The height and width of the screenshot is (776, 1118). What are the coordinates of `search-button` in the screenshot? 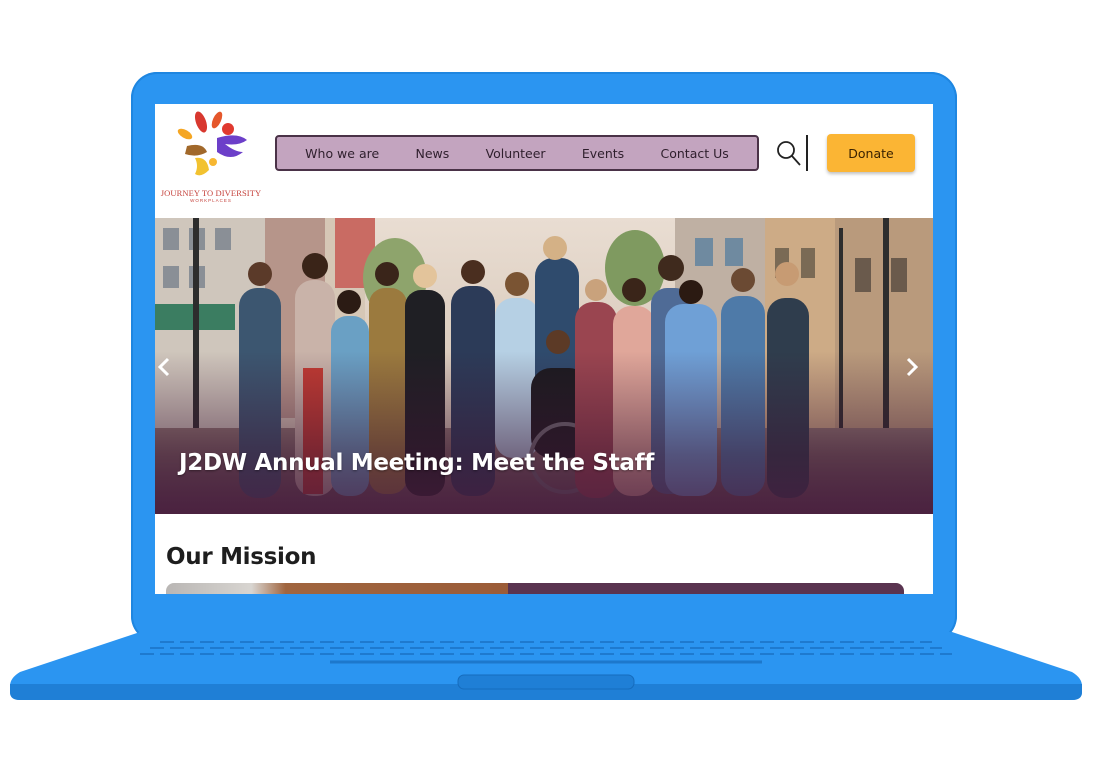 It's located at (789, 153).